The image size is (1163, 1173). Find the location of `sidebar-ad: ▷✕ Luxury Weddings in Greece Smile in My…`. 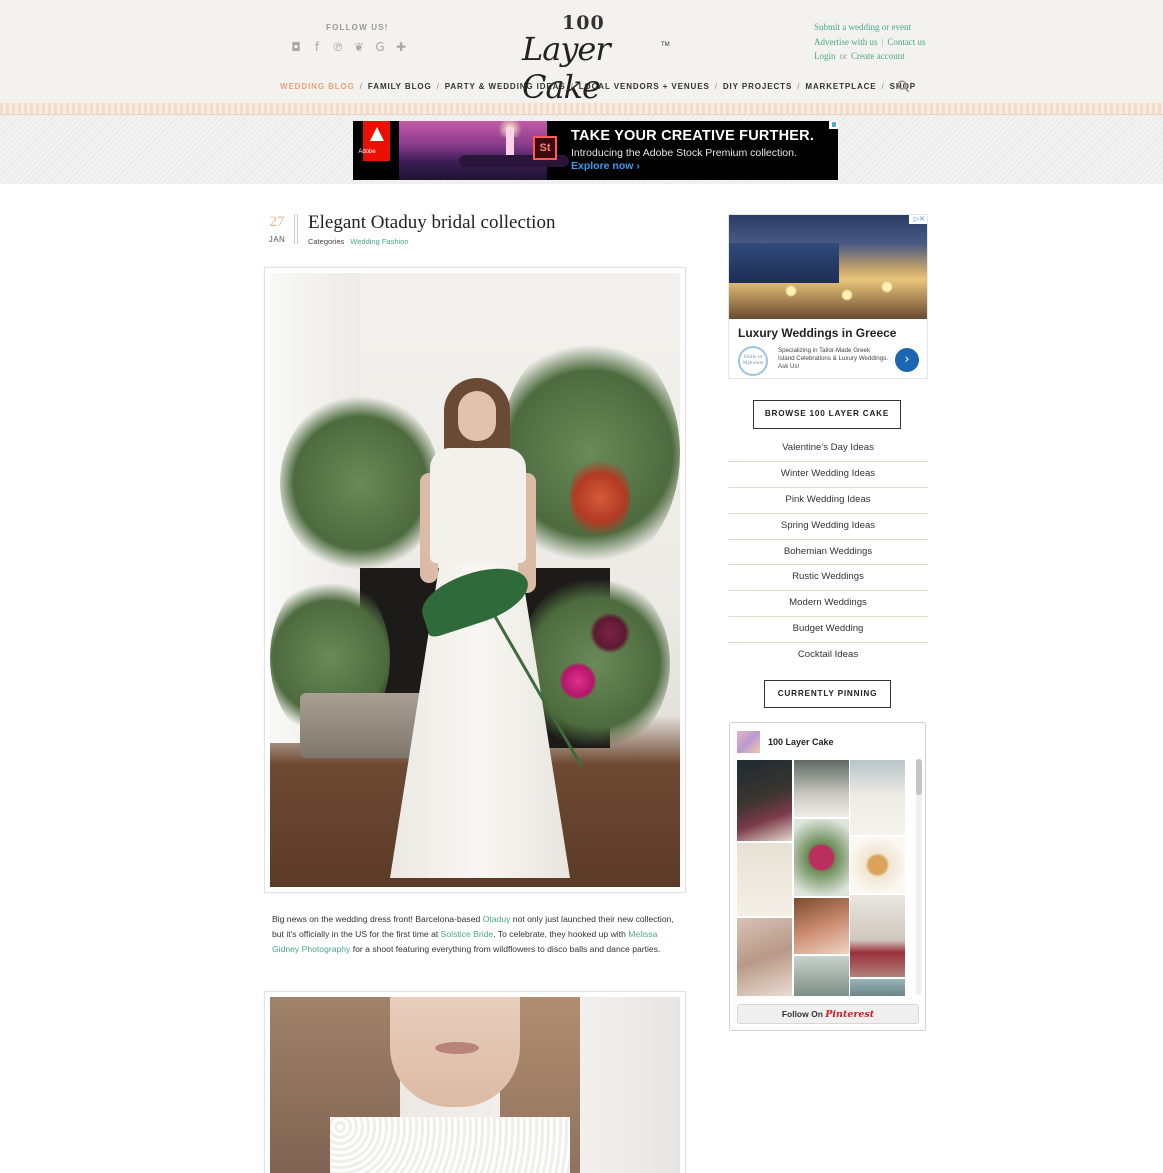

sidebar-ad: ▷✕ Luxury Weddings in Greece Smile in My… is located at coordinates (828, 296).